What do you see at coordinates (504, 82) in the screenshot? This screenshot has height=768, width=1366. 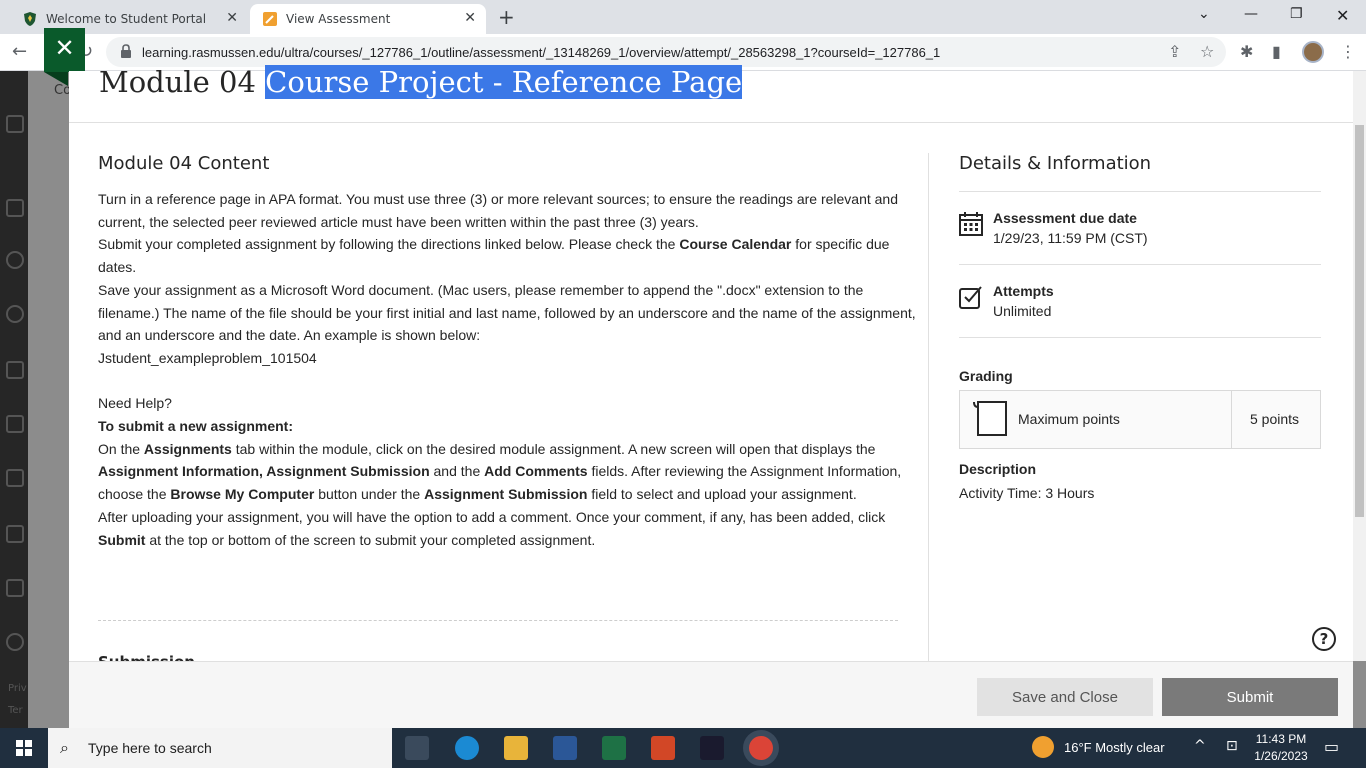 I see `selected-title-text: Course Project - Reference Page` at bounding box center [504, 82].